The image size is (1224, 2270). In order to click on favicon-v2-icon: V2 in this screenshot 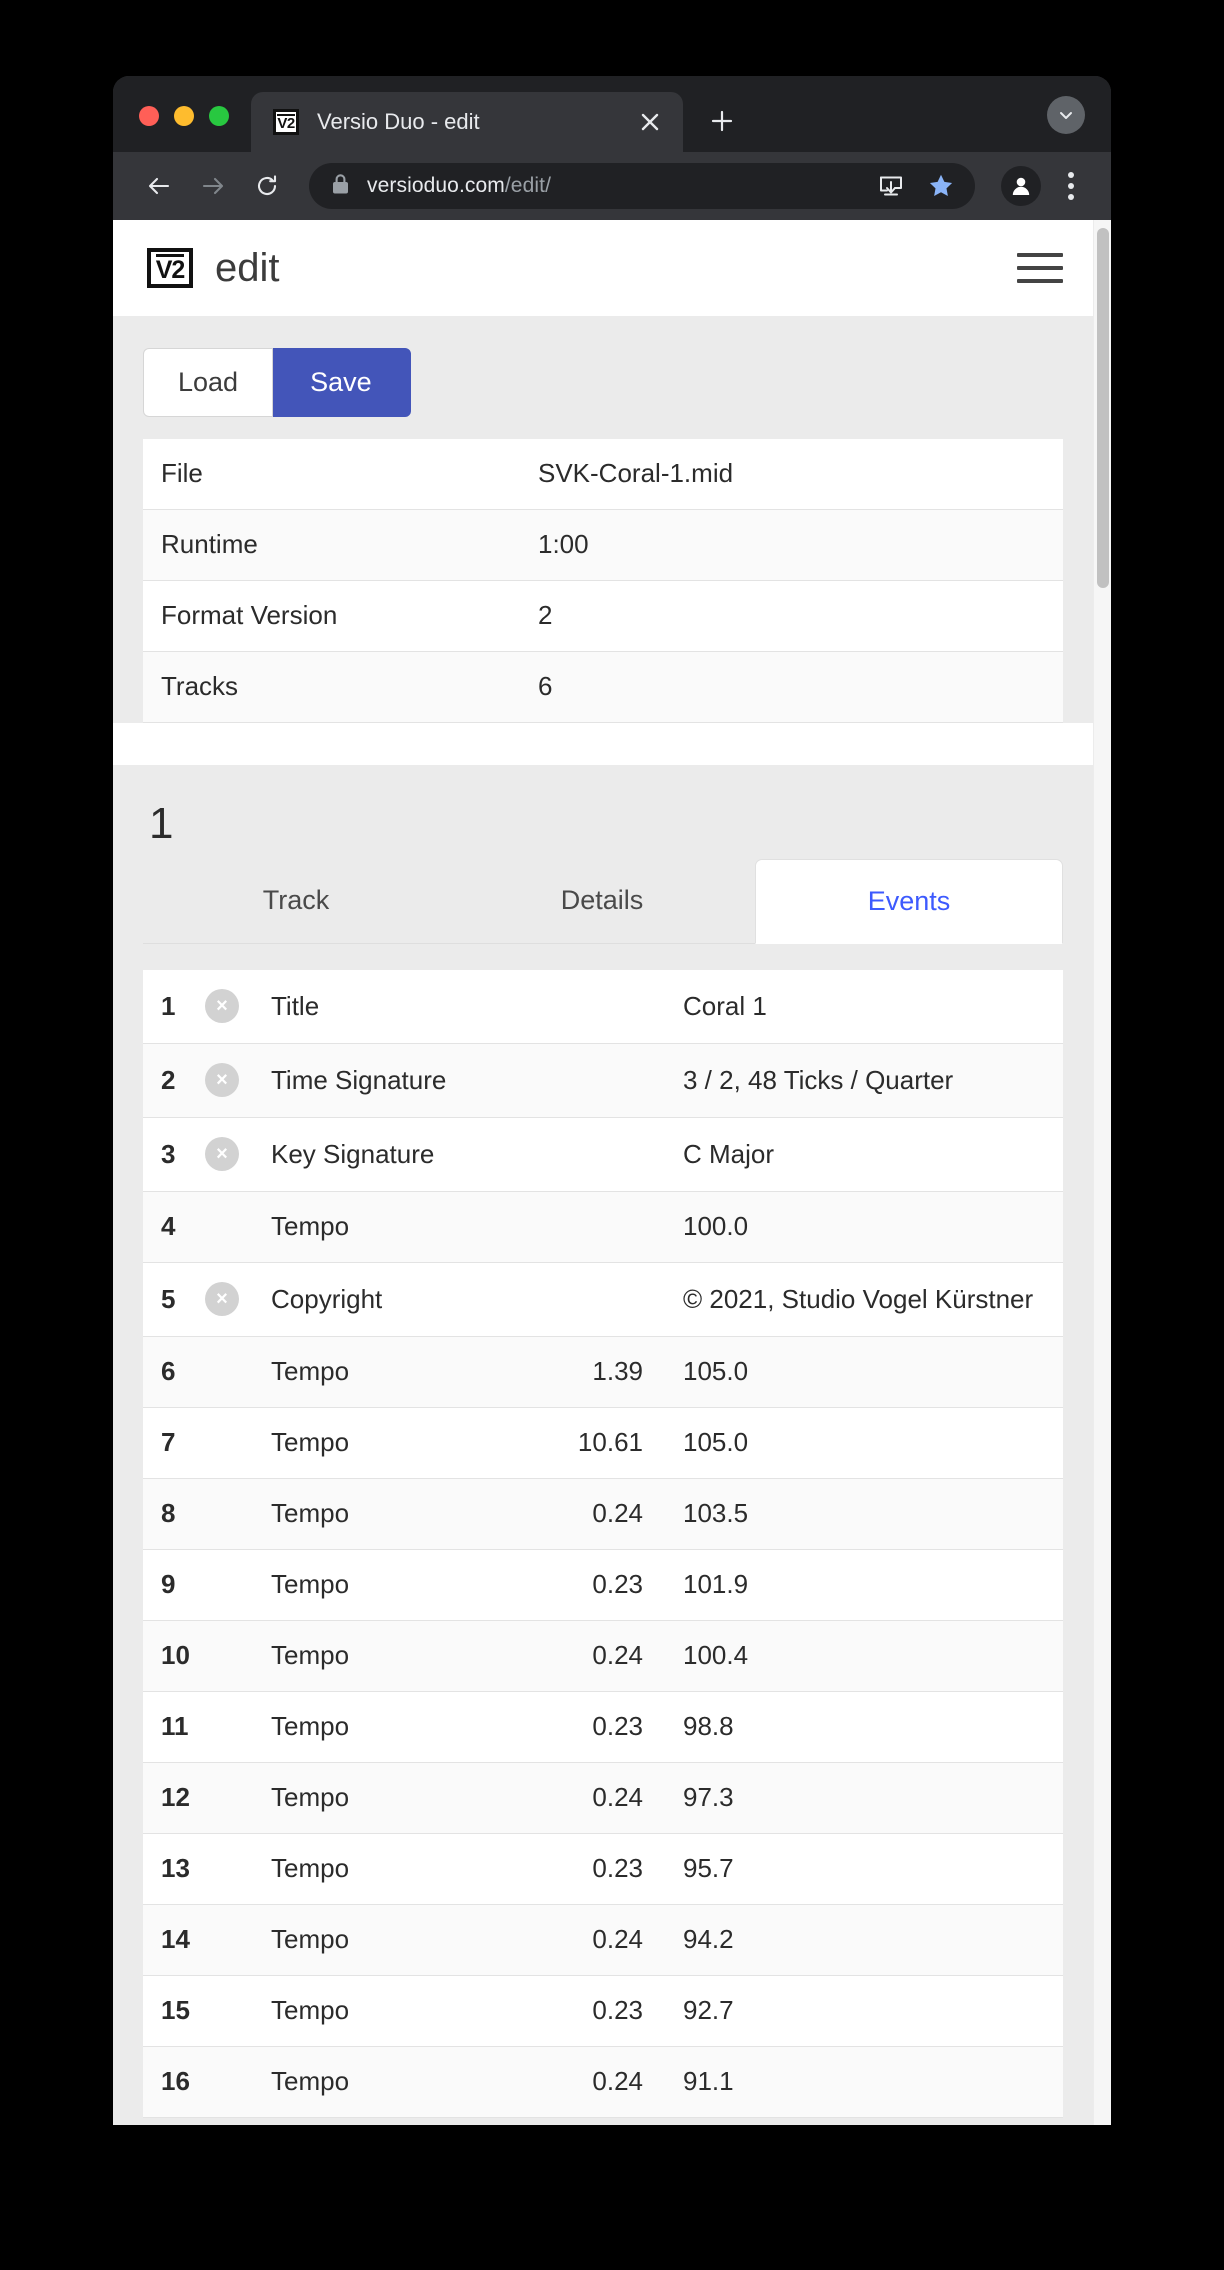, I will do `click(286, 122)`.